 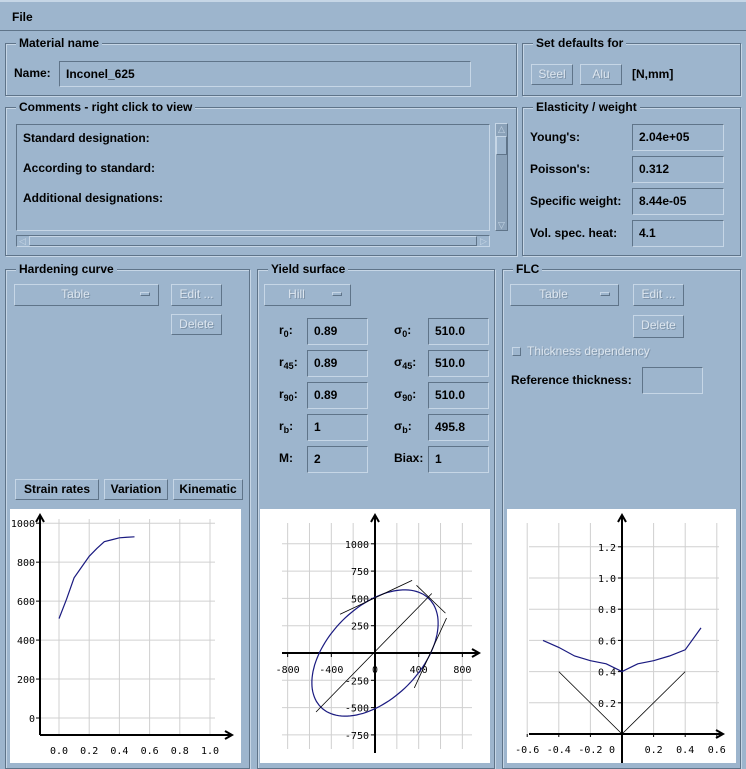 What do you see at coordinates (458, 331) in the screenshot?
I see `sigma-0-input: 510.0` at bounding box center [458, 331].